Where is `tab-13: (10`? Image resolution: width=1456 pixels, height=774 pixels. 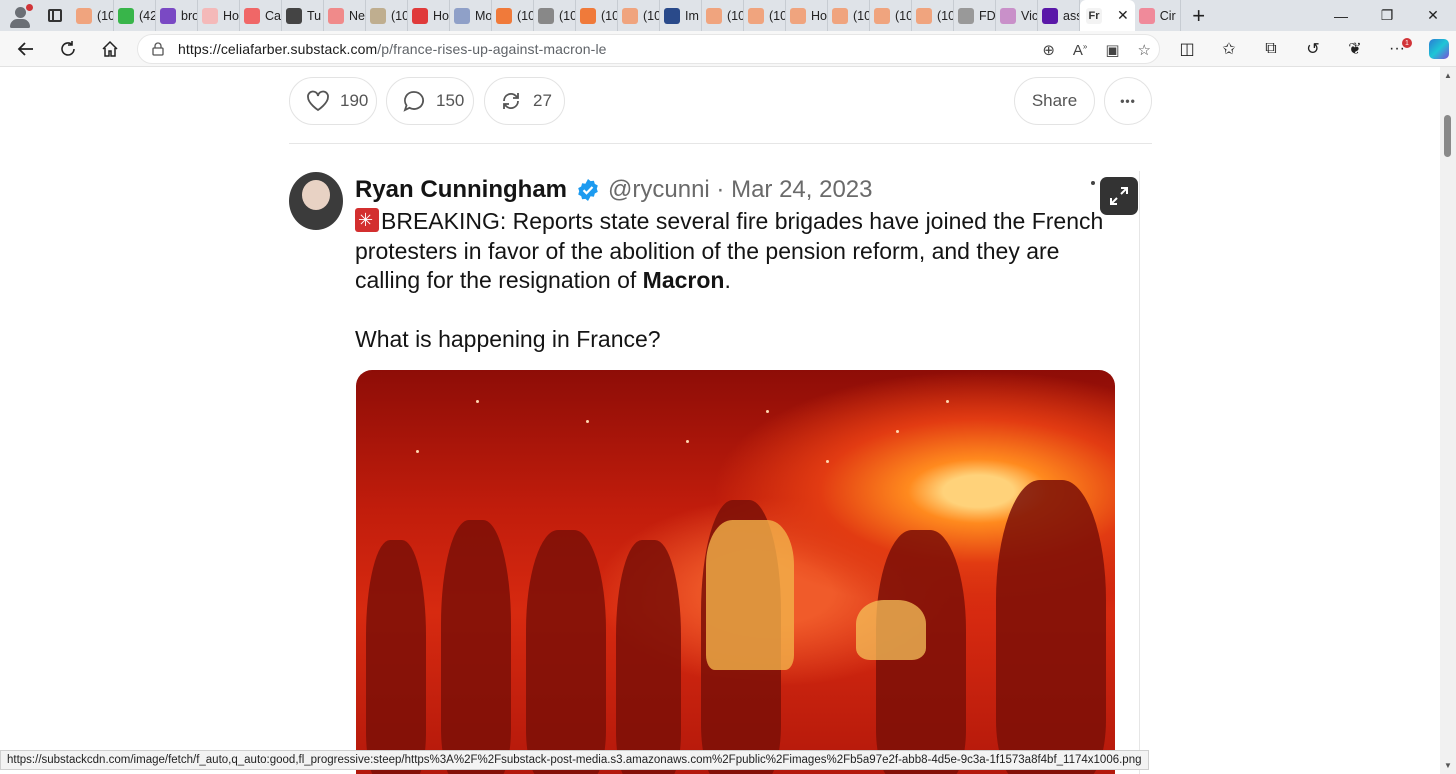 tab-13: (10 is located at coordinates (639, 15).